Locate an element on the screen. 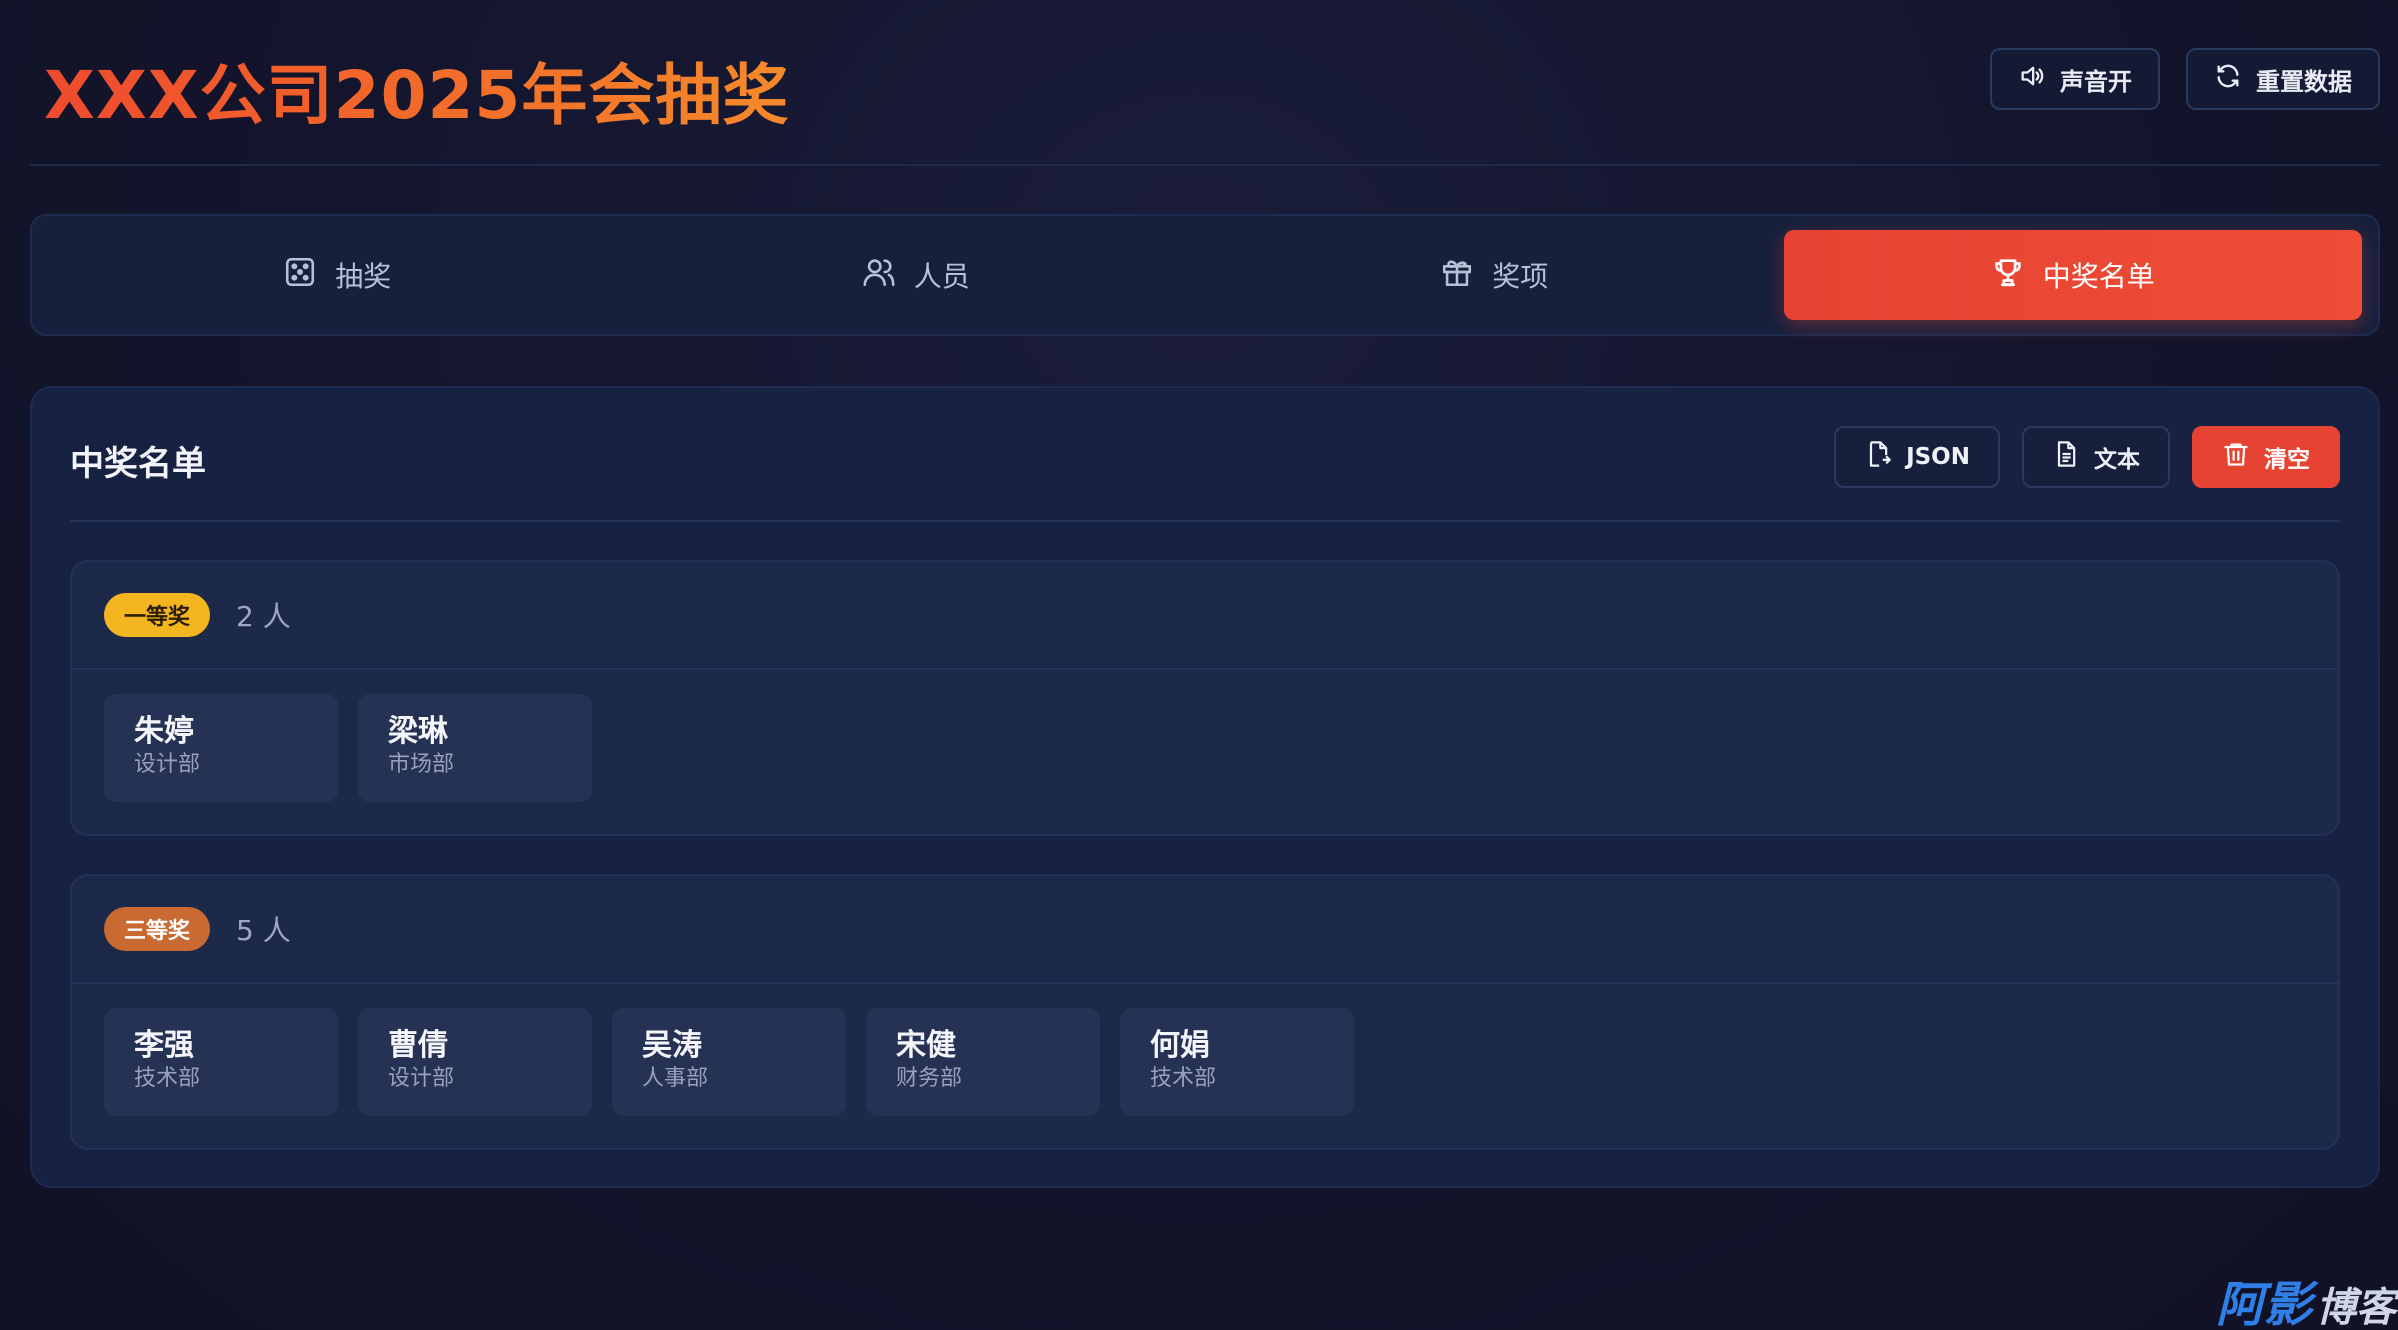 The image size is (2398, 1330). winner-name: 李强 is located at coordinates (164, 1045).